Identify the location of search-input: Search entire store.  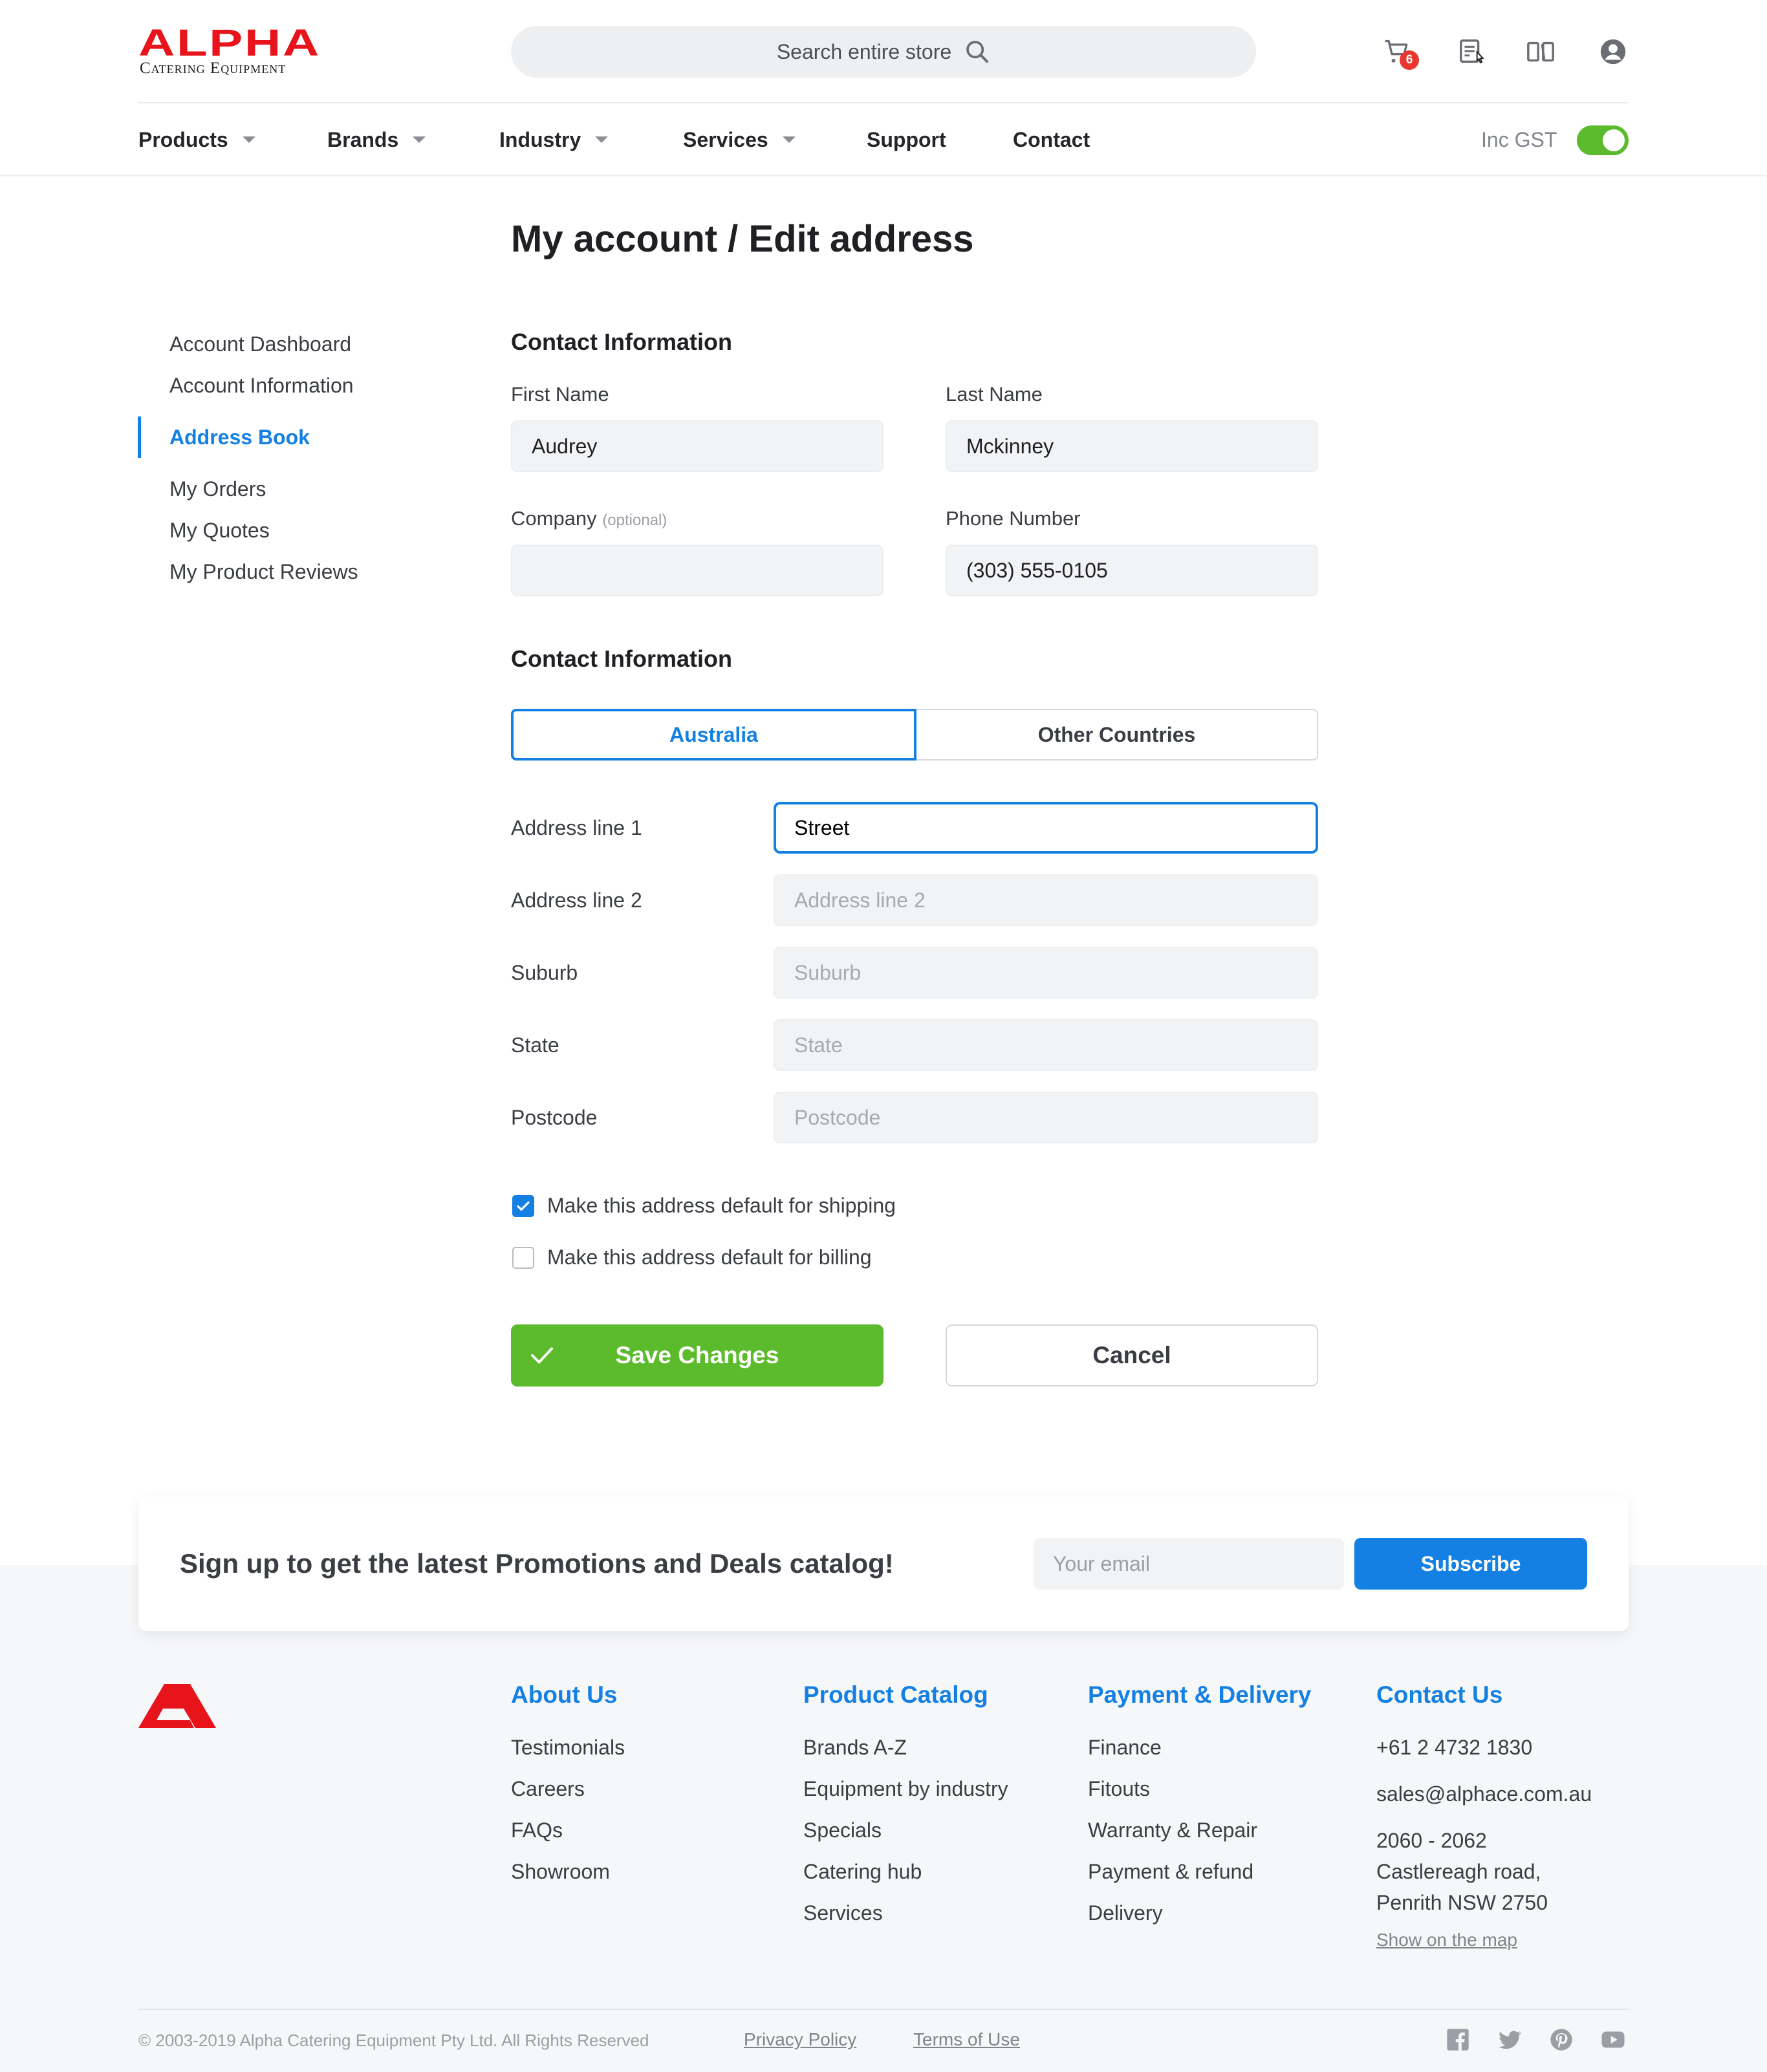
(864, 52).